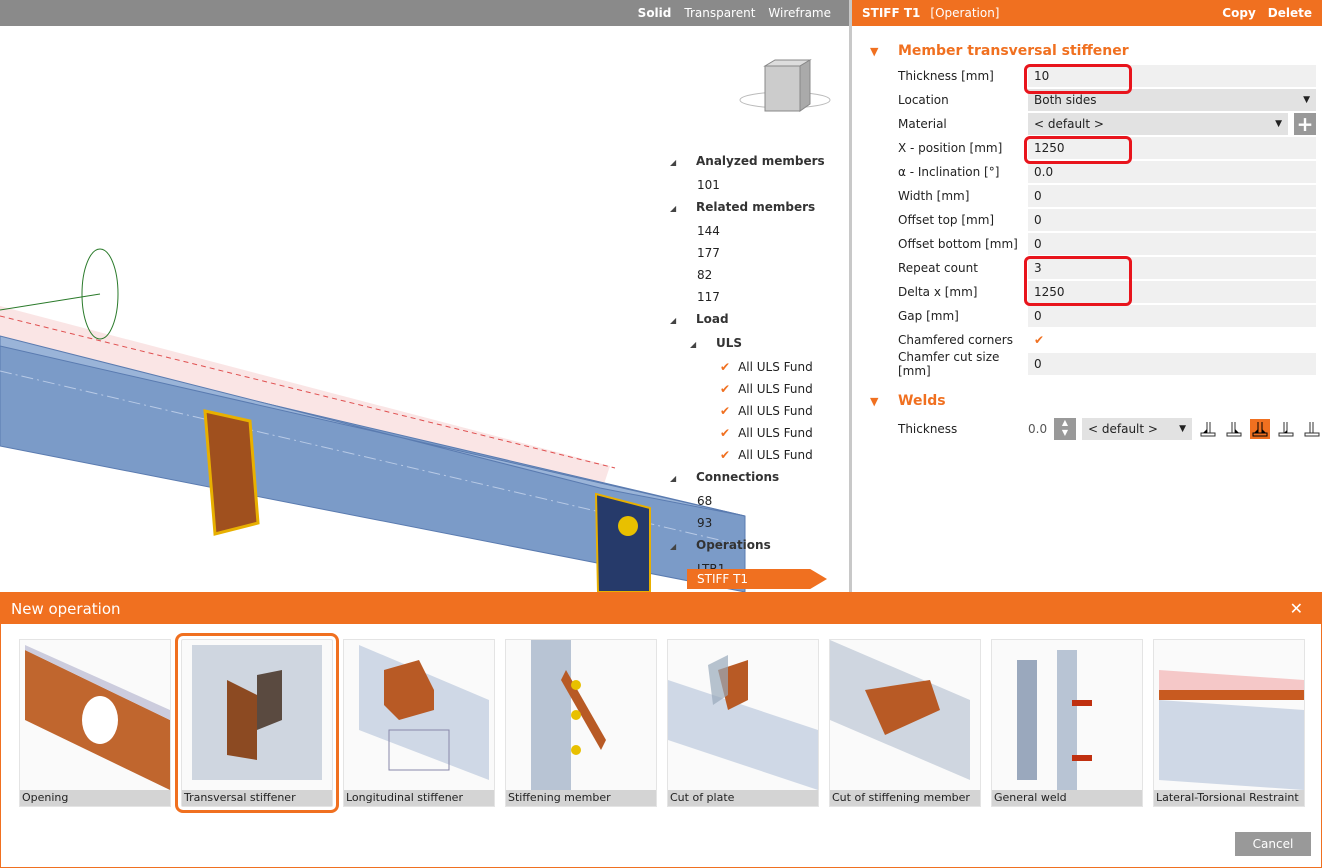  Describe the element at coordinates (655, 13) in the screenshot. I see `mode-solid: Solid` at that location.